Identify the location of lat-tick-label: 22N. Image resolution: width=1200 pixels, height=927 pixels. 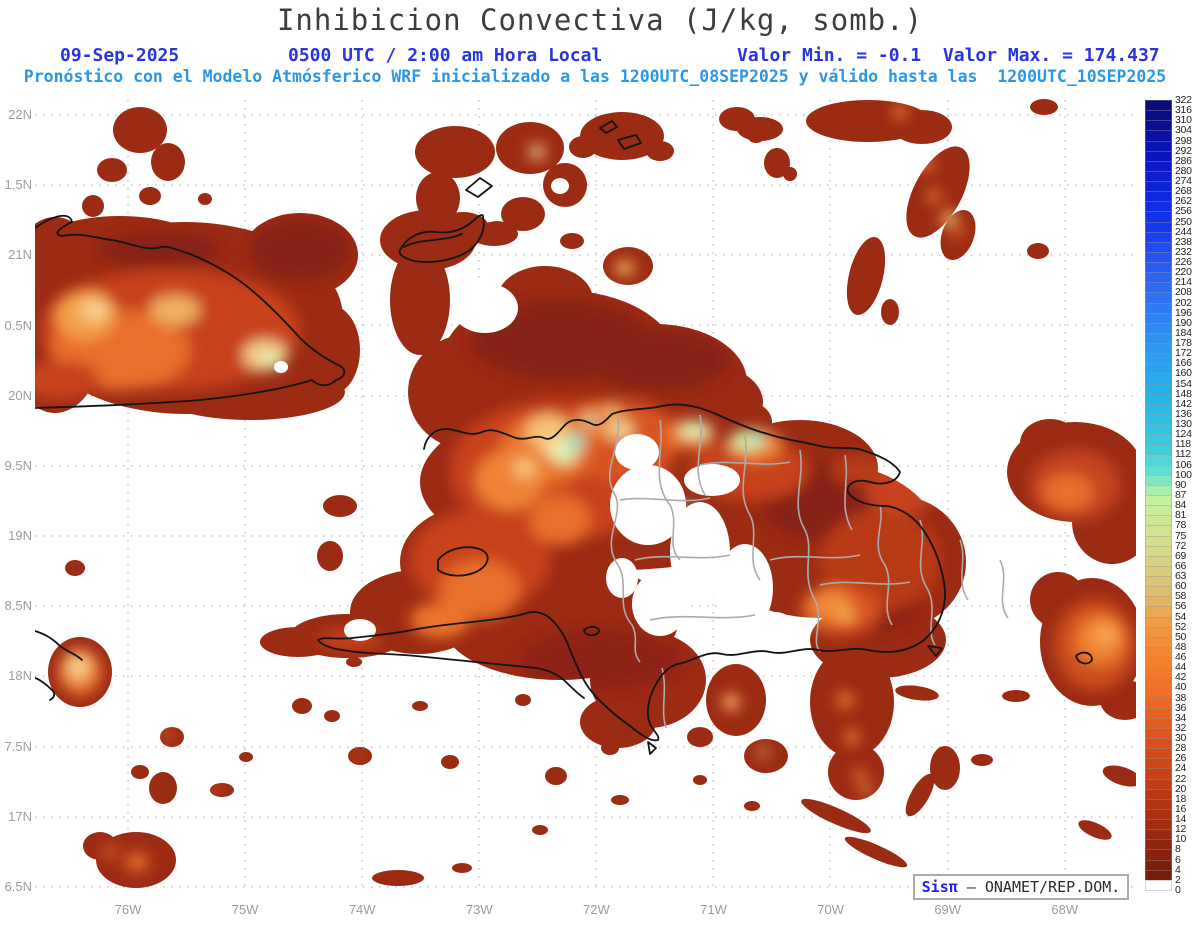
(20, 114).